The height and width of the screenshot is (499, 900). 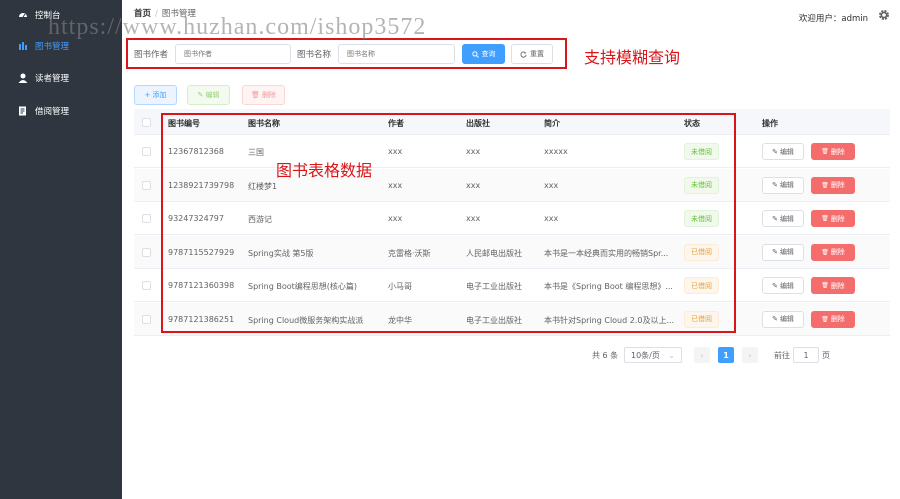 I want to click on col-actions: 操作, so click(x=770, y=123).